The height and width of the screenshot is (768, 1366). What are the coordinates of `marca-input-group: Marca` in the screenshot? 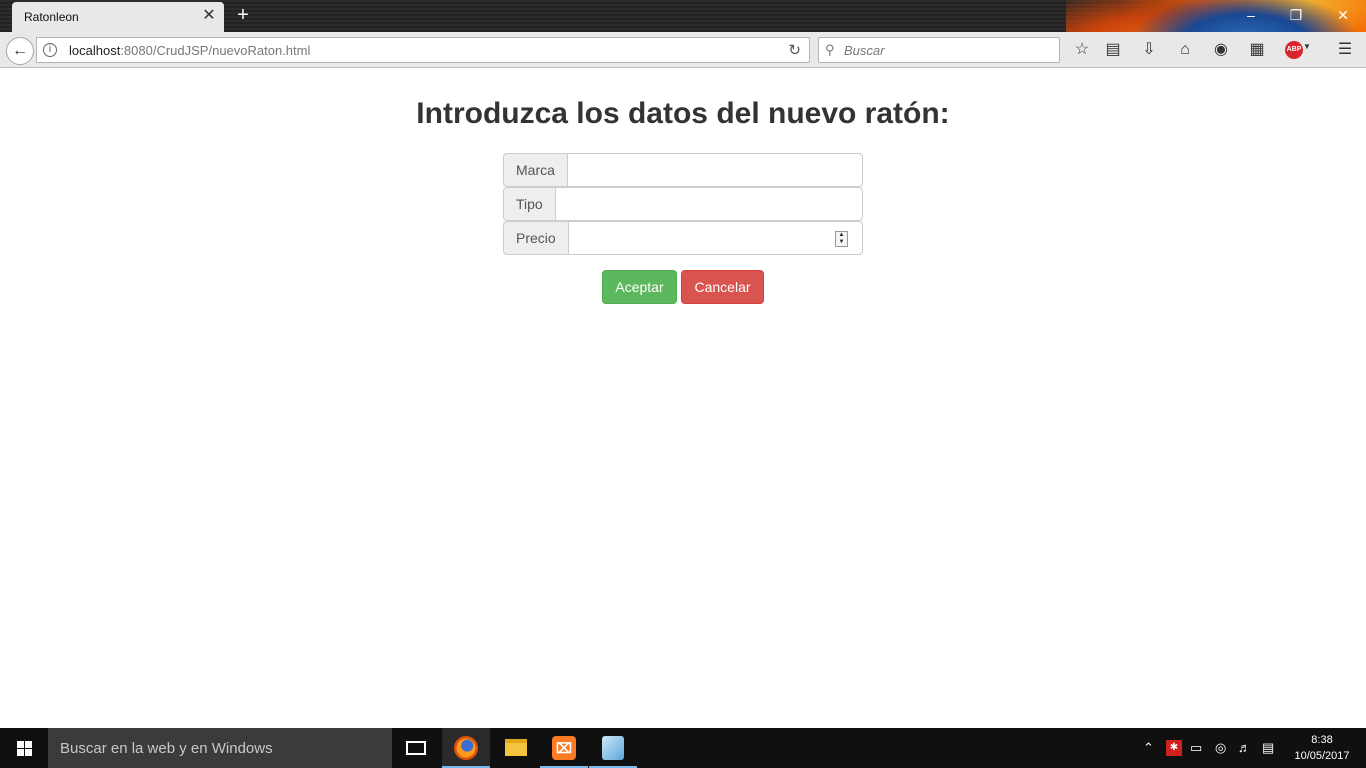 It's located at (683, 170).